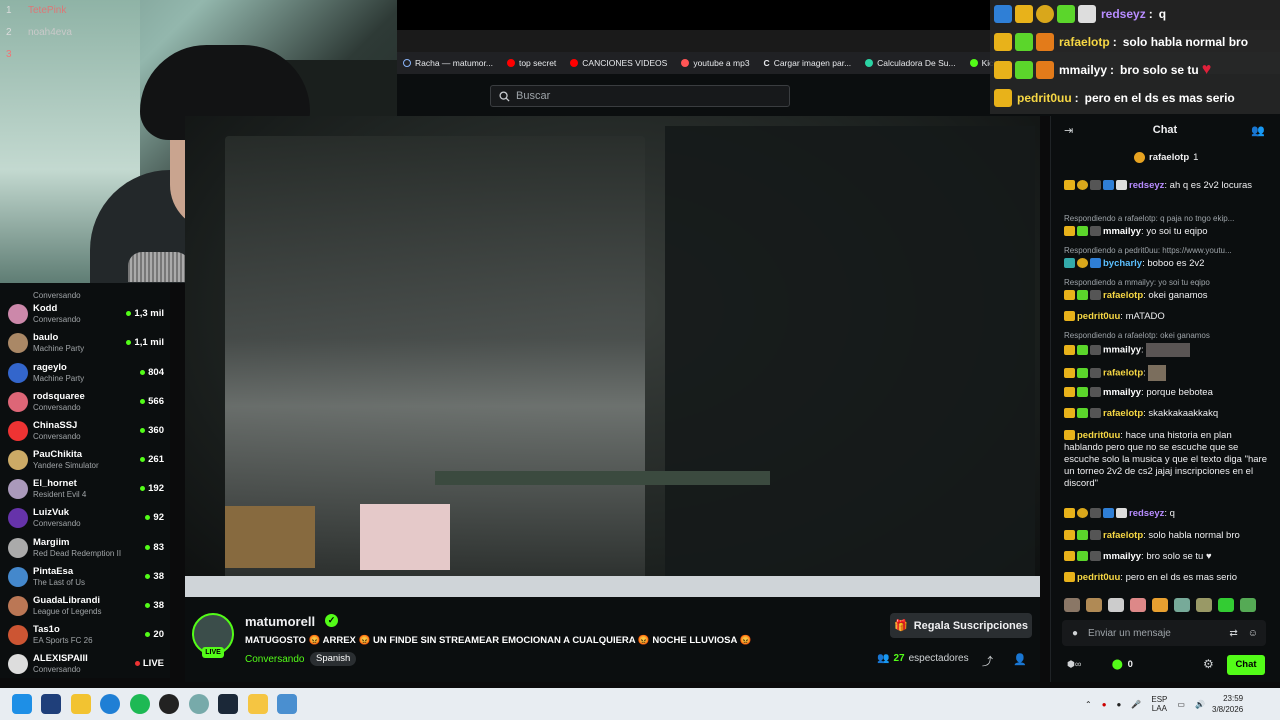 This screenshot has height=720, width=1280. Describe the element at coordinates (531, 63) in the screenshot. I see `bookmark-item: top secret` at that location.